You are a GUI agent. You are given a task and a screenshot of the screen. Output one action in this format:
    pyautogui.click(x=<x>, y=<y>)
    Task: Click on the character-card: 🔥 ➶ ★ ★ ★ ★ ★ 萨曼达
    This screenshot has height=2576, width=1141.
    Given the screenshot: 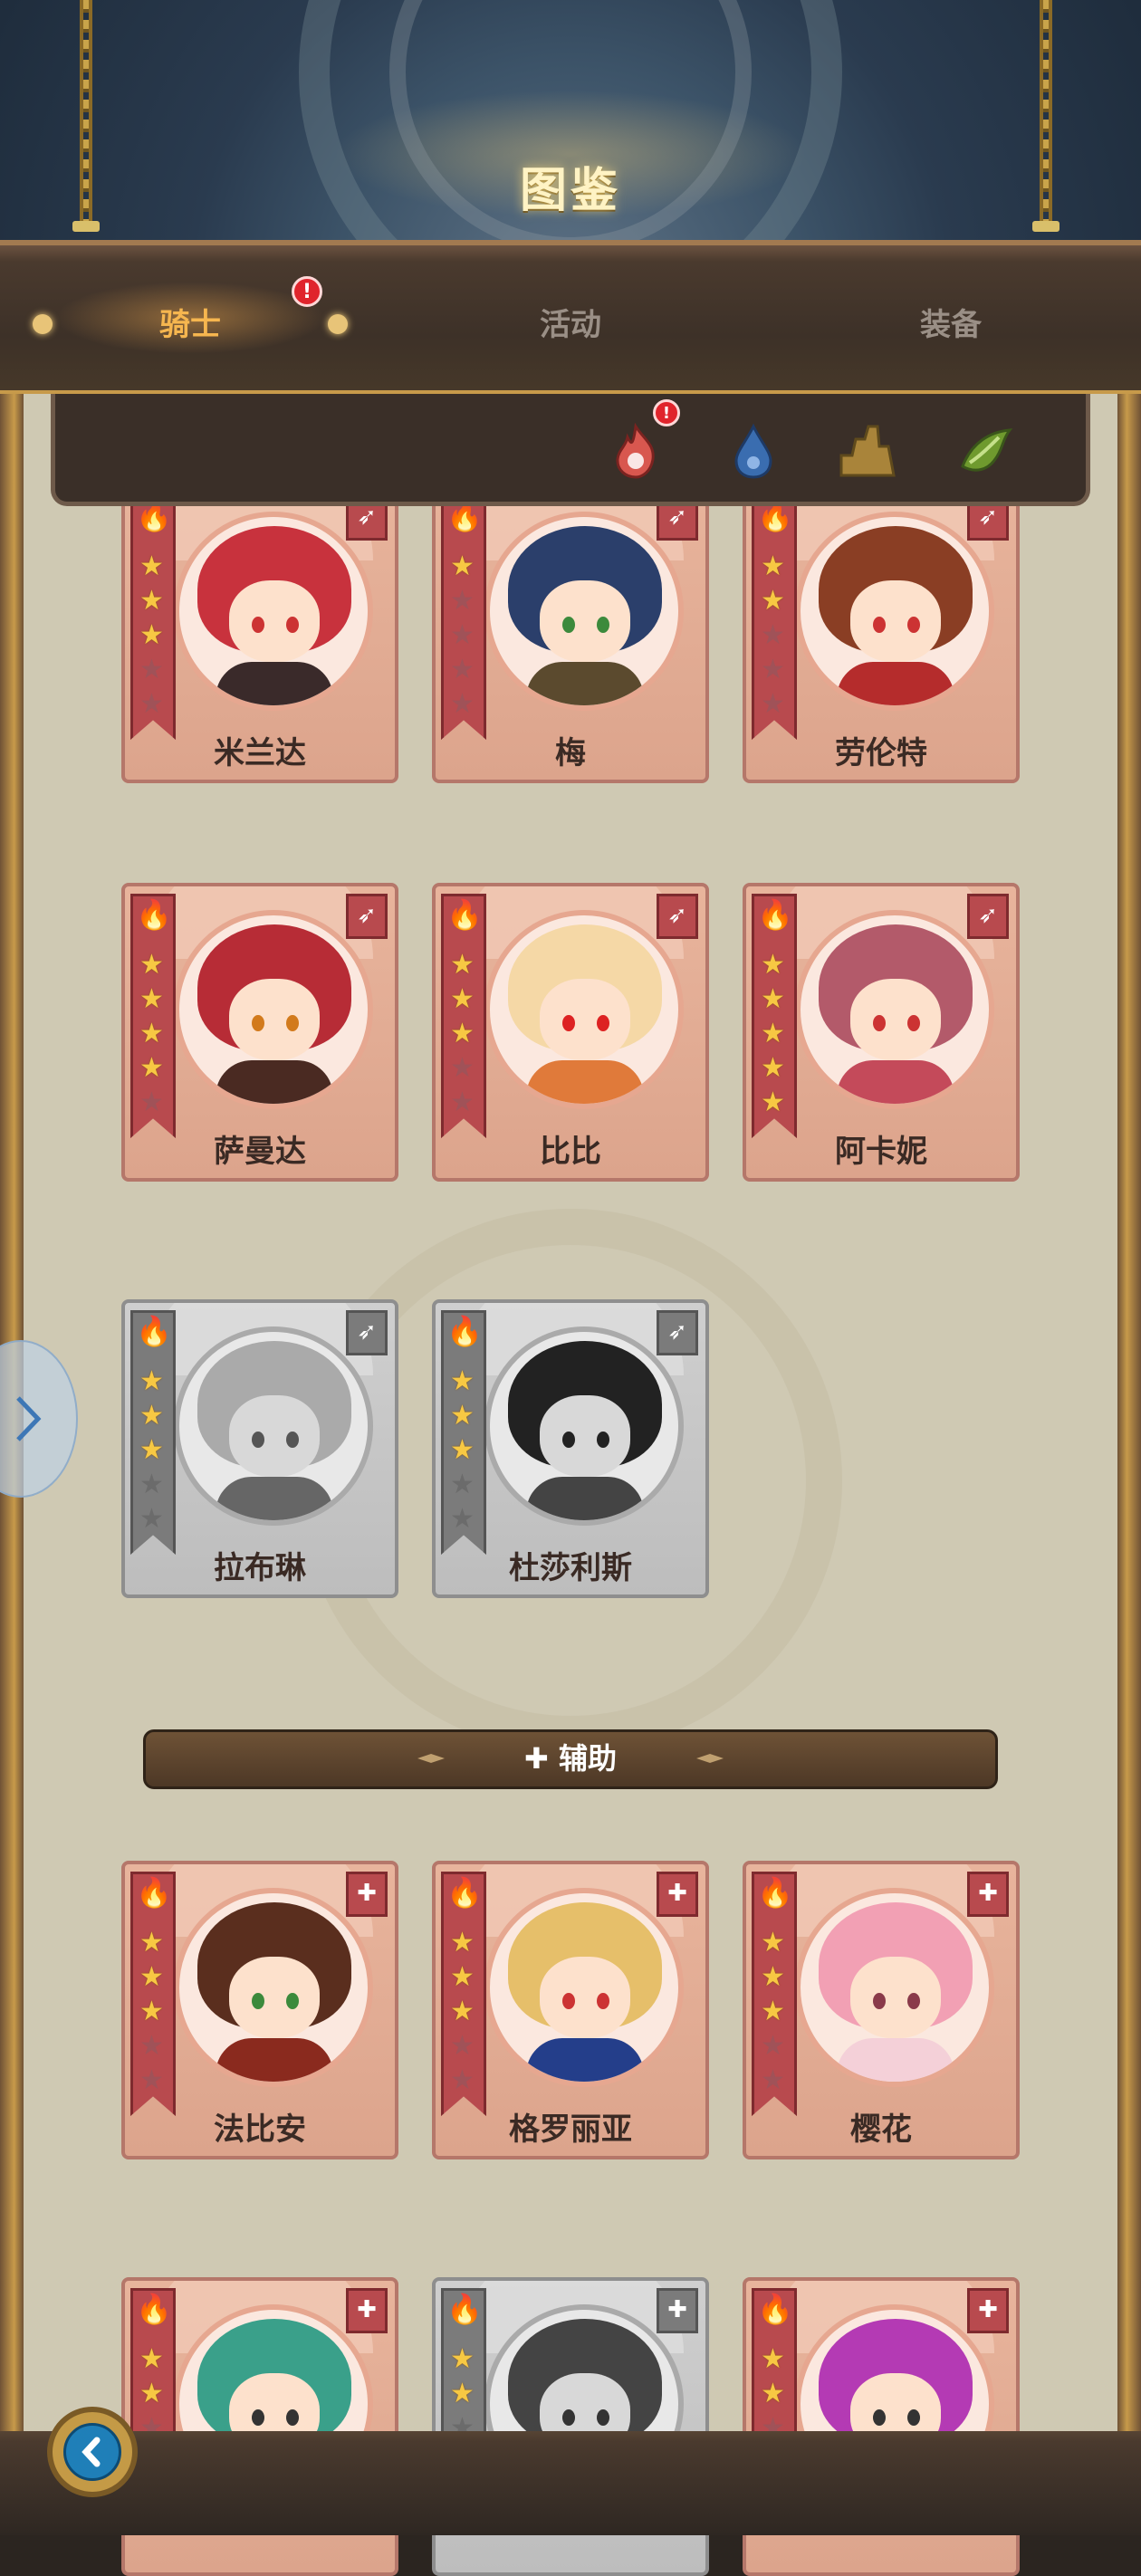 What is the action you would take?
    pyautogui.click(x=260, y=1032)
    